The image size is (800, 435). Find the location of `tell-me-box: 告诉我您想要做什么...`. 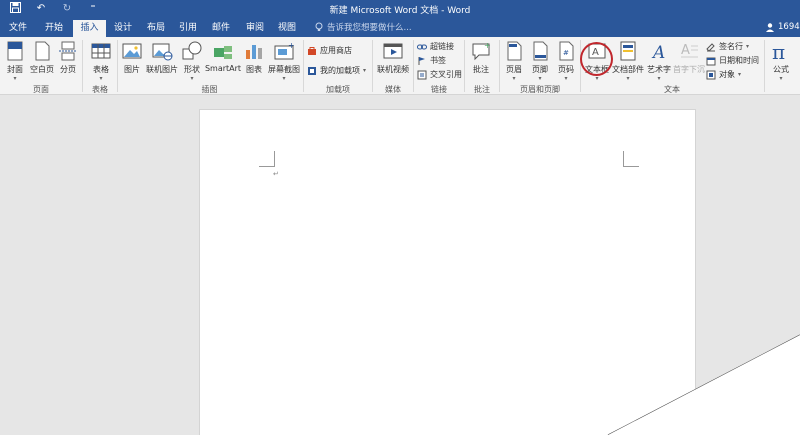

tell-me-box: 告诉我您想要做什么... is located at coordinates (363, 27).